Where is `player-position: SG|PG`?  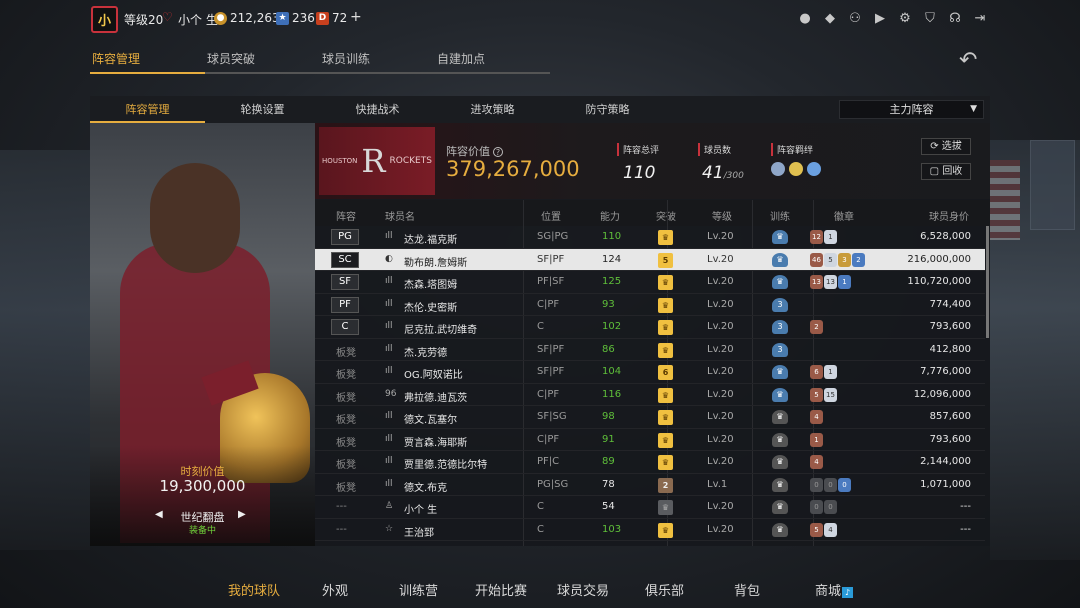 player-position: SG|PG is located at coordinates (553, 236).